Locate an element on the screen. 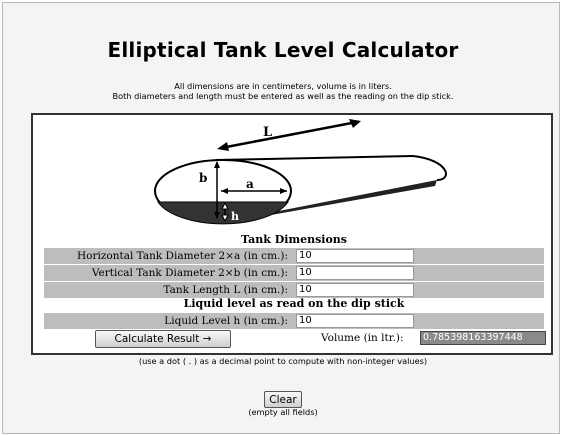 The image size is (566, 435). liquid-level-heading: Liquid level as read on the dip stick is located at coordinates (294, 303).